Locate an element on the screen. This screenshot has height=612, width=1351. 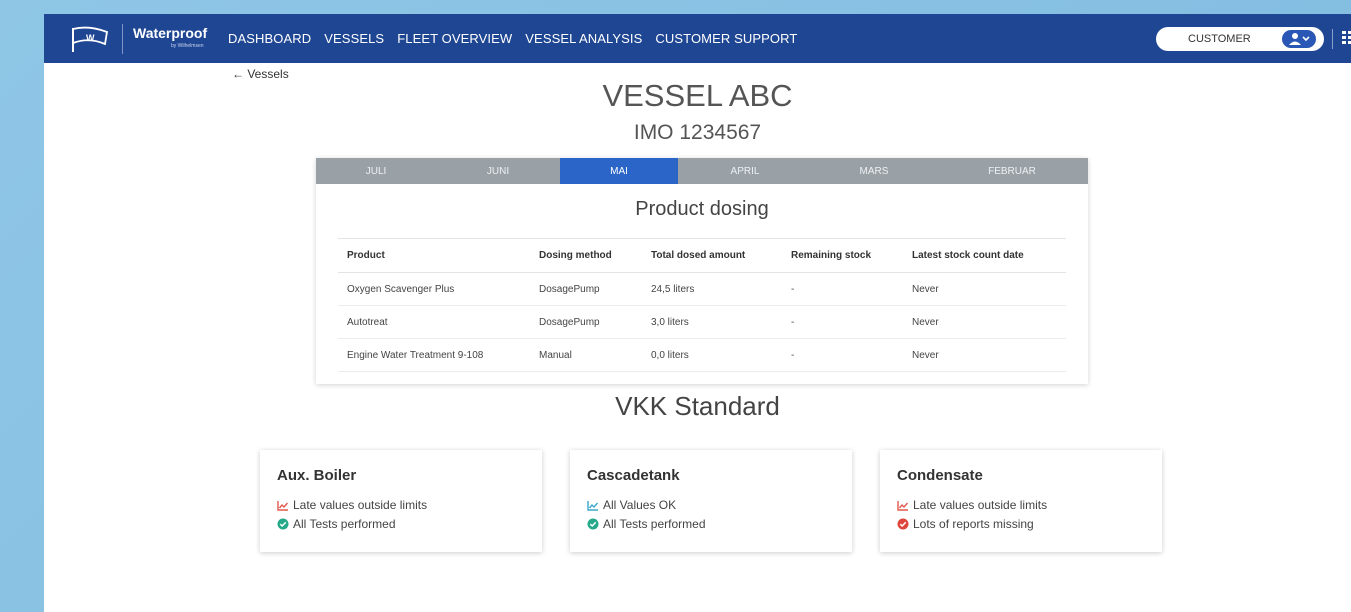
customer-selector: CUSTOMER is located at coordinates (1240, 39).